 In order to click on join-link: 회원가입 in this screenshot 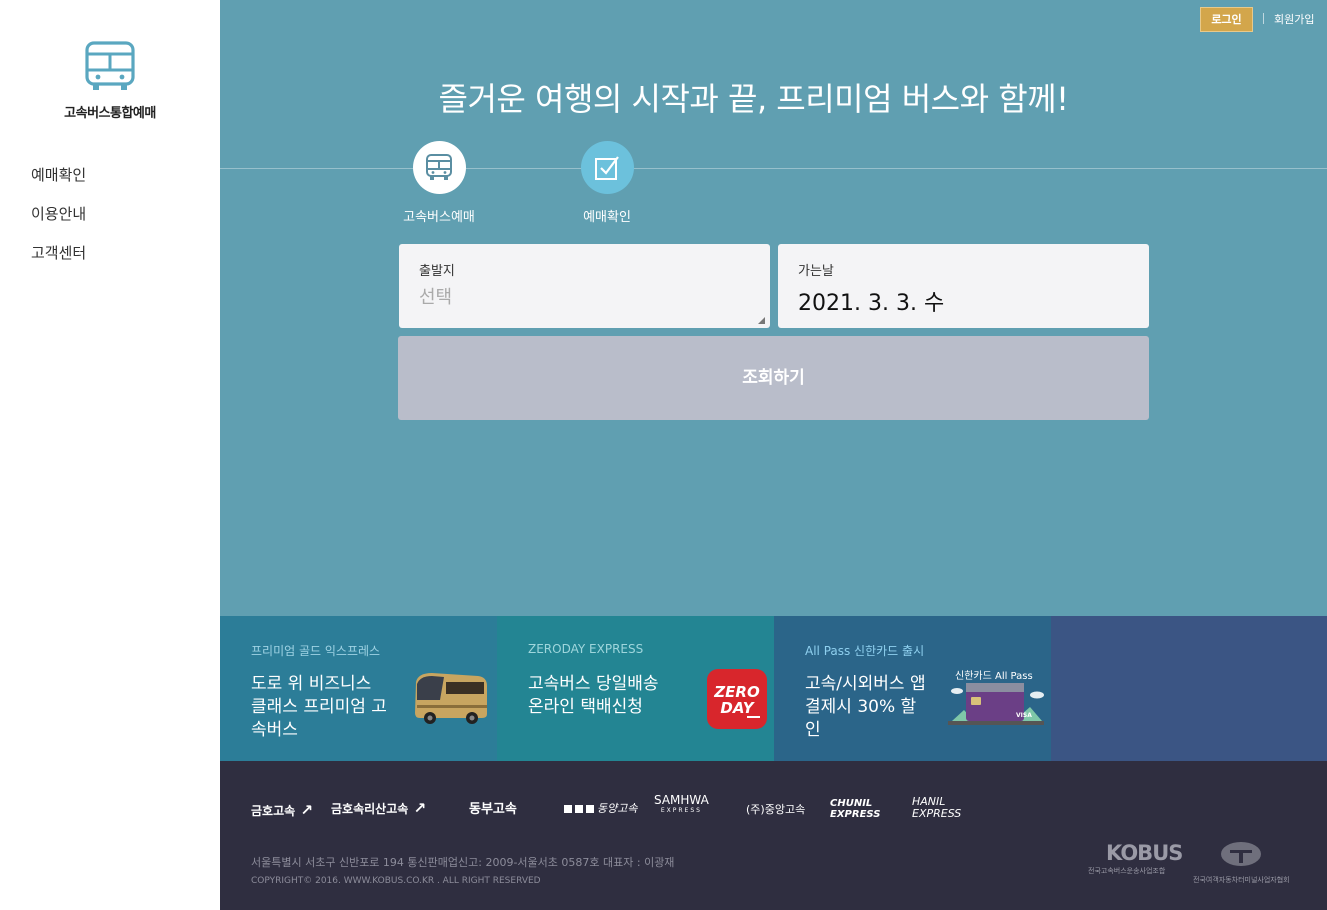, I will do `click(1294, 19)`.